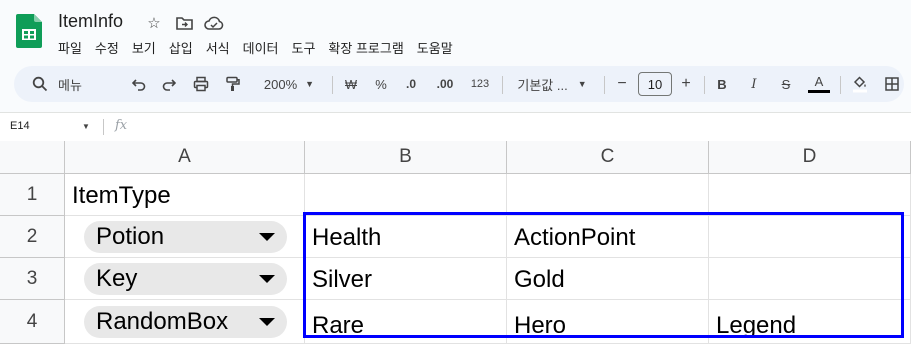 Image resolution: width=911 pixels, height=344 pixels. I want to click on print-icon, so click(201, 84).